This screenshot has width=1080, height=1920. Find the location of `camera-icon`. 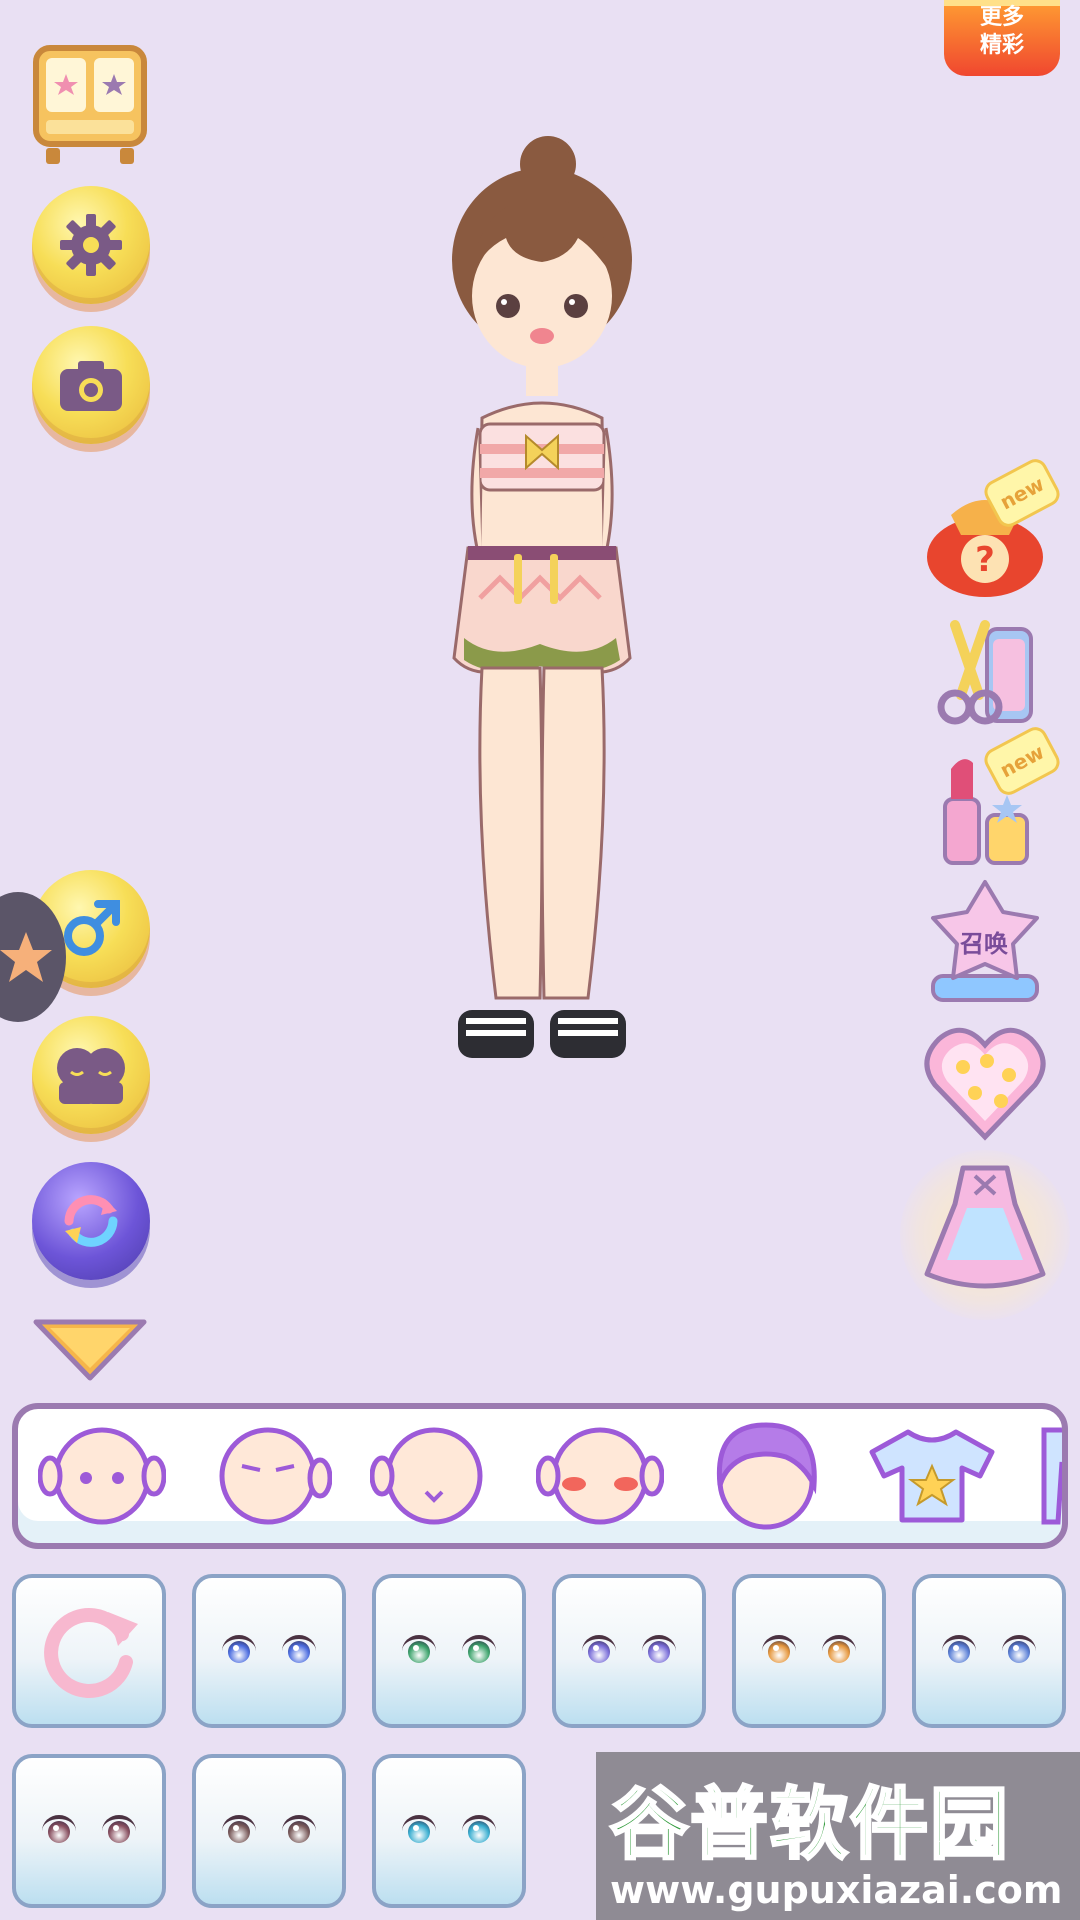

camera-icon is located at coordinates (91, 386).